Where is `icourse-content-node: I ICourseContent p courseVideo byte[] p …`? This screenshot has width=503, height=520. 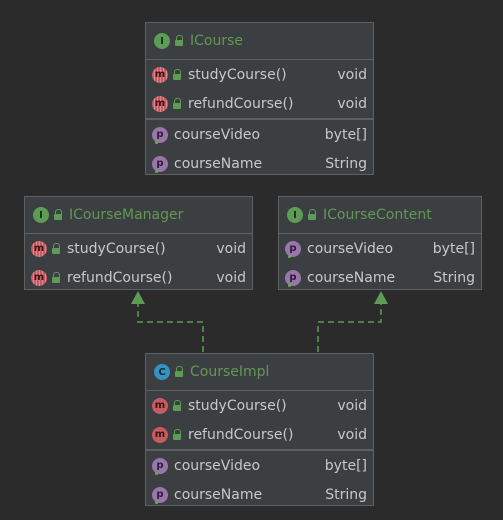 icourse-content-node: I ICourseContent p courseVideo byte[] p … is located at coordinates (380, 243).